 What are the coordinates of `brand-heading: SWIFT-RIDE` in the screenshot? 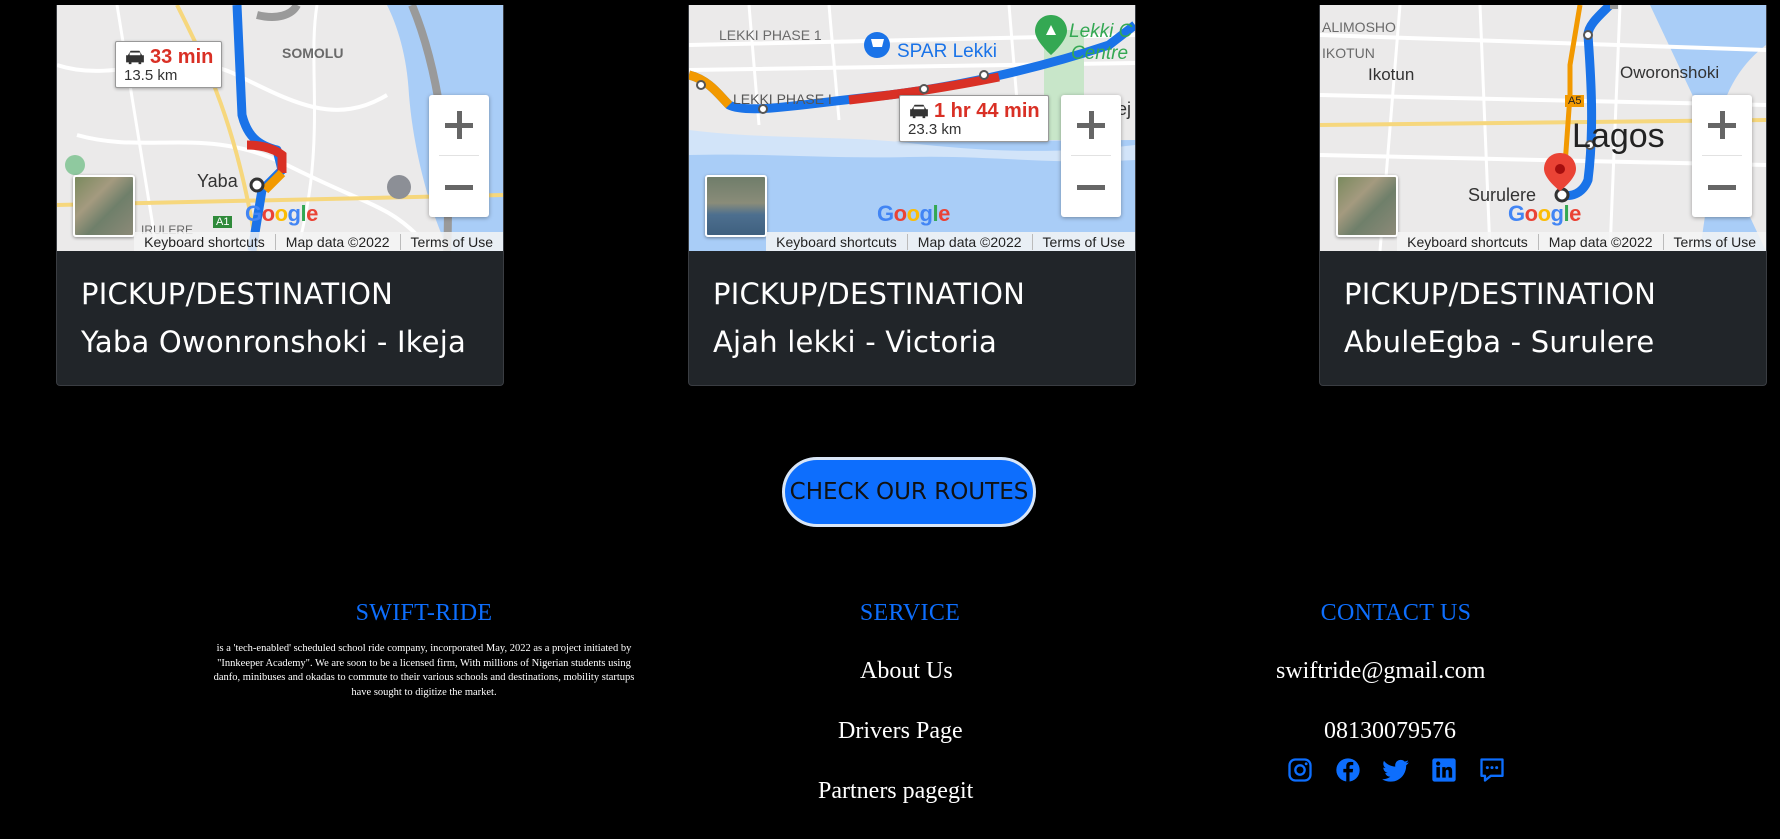 It's located at (424, 613).